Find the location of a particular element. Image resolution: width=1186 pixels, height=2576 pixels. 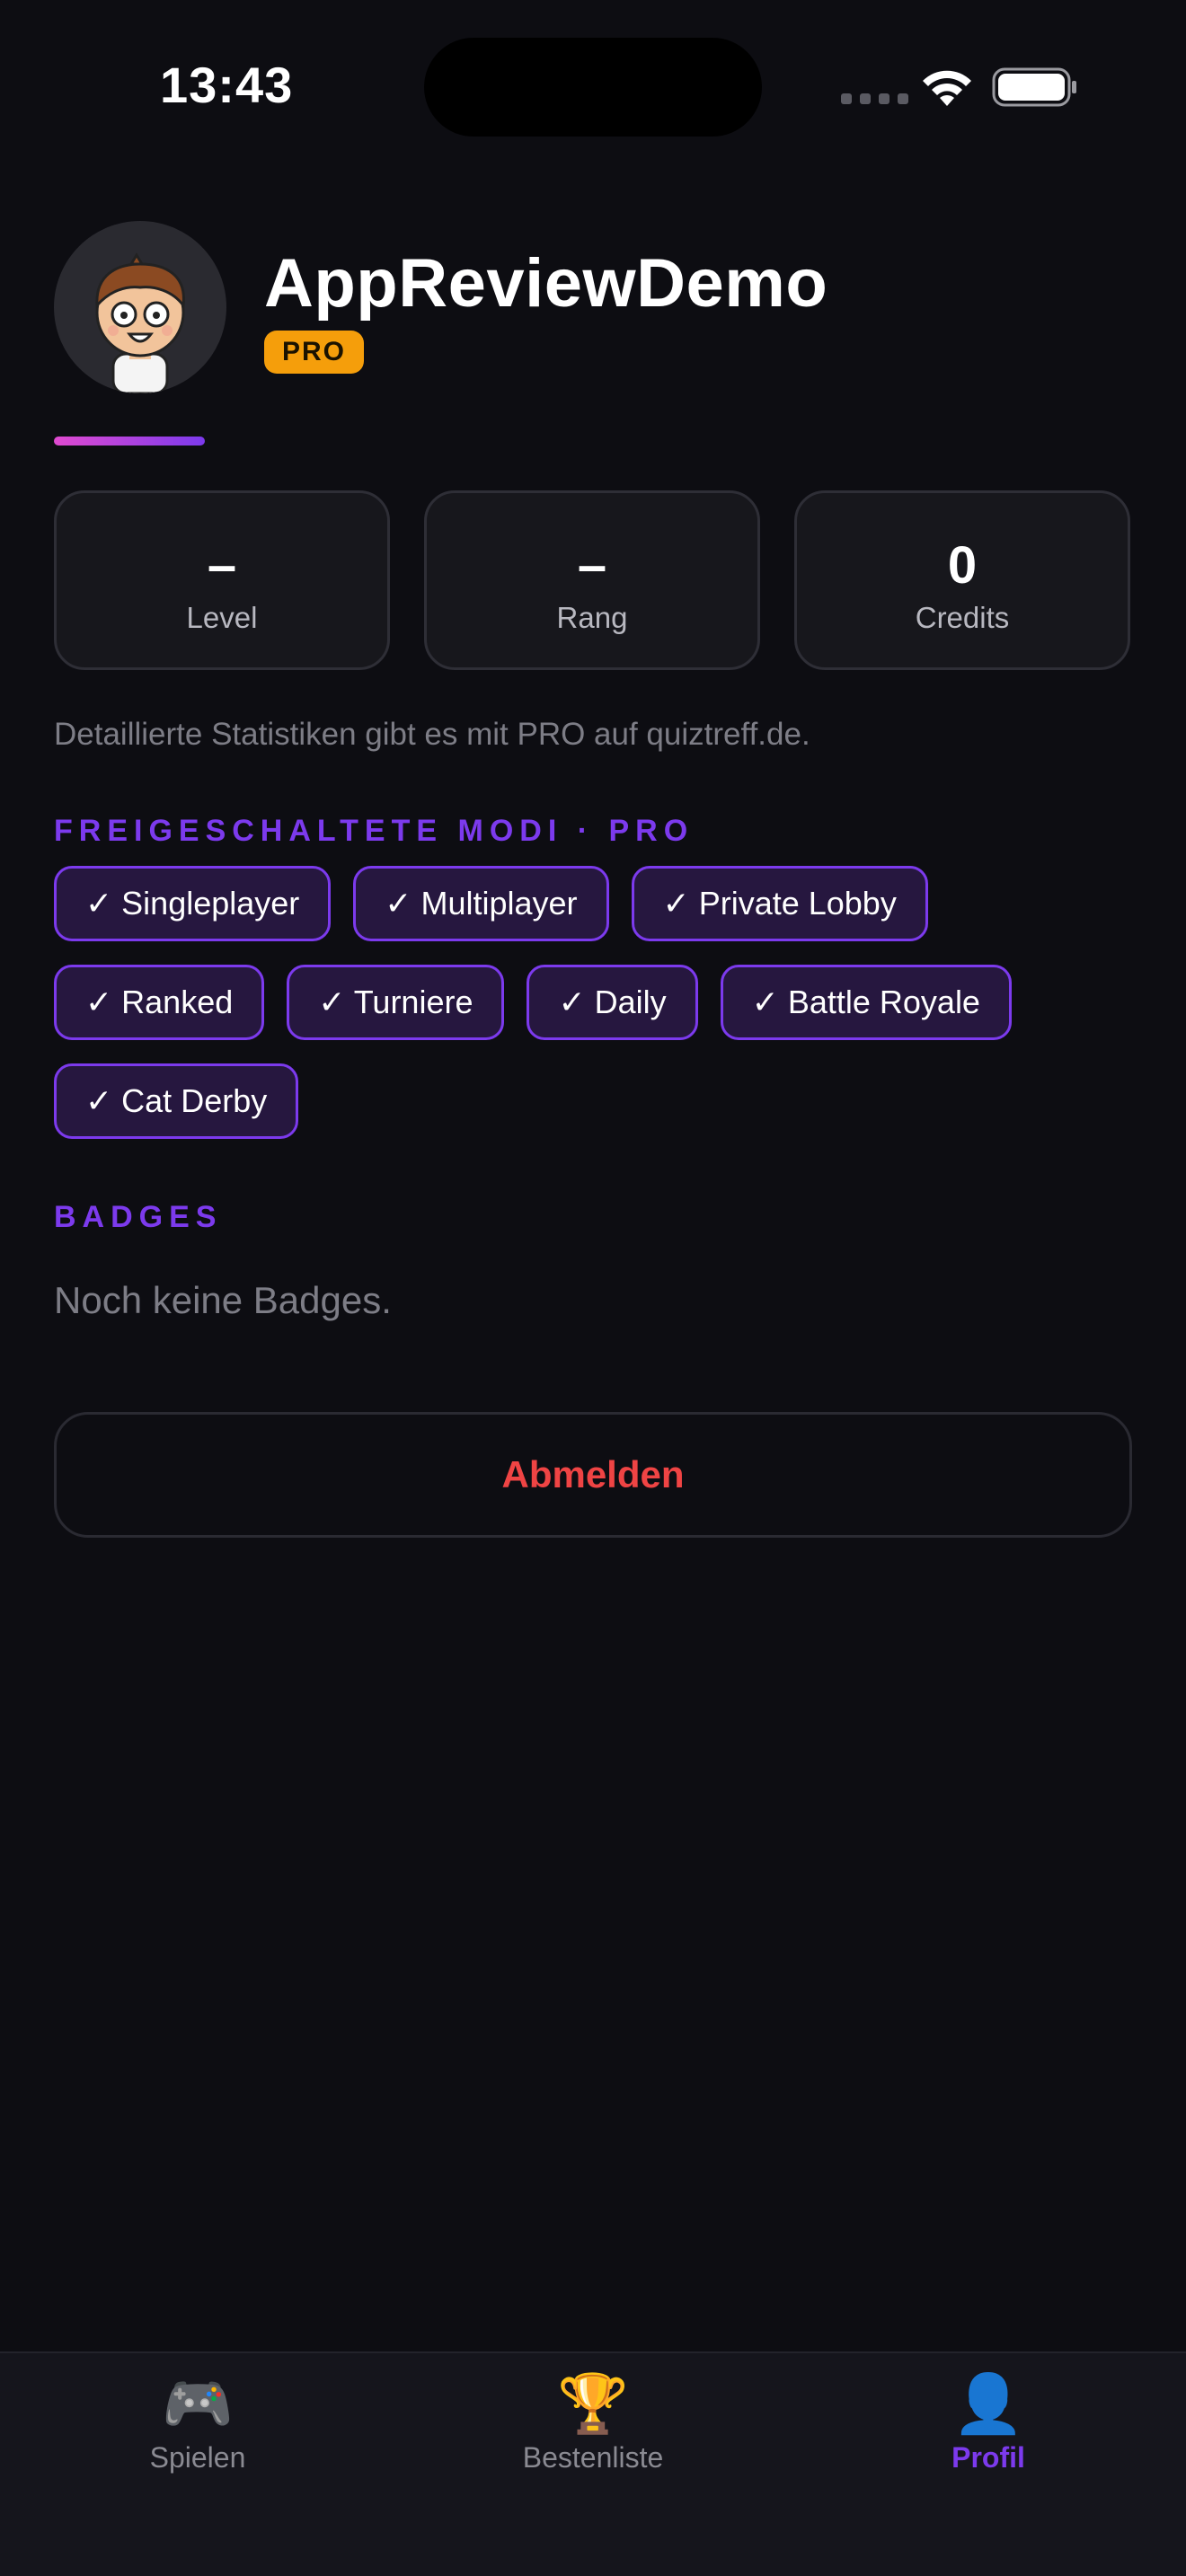

stat-value: 0 is located at coordinates (962, 565).